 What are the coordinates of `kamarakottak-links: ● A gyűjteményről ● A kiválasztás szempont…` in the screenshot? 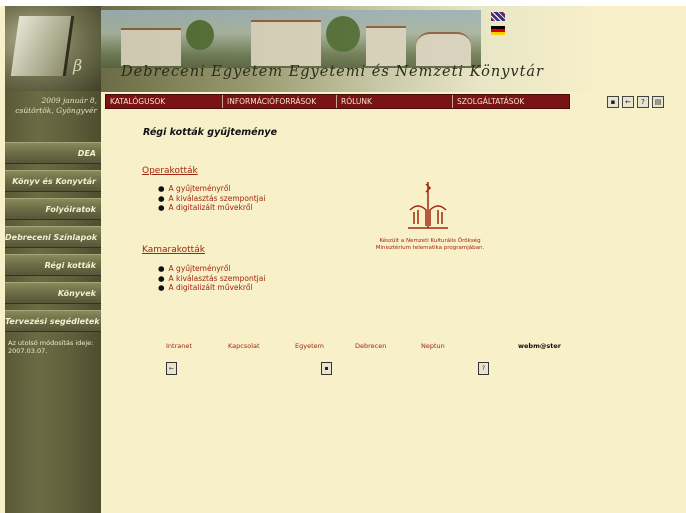 It's located at (211, 278).